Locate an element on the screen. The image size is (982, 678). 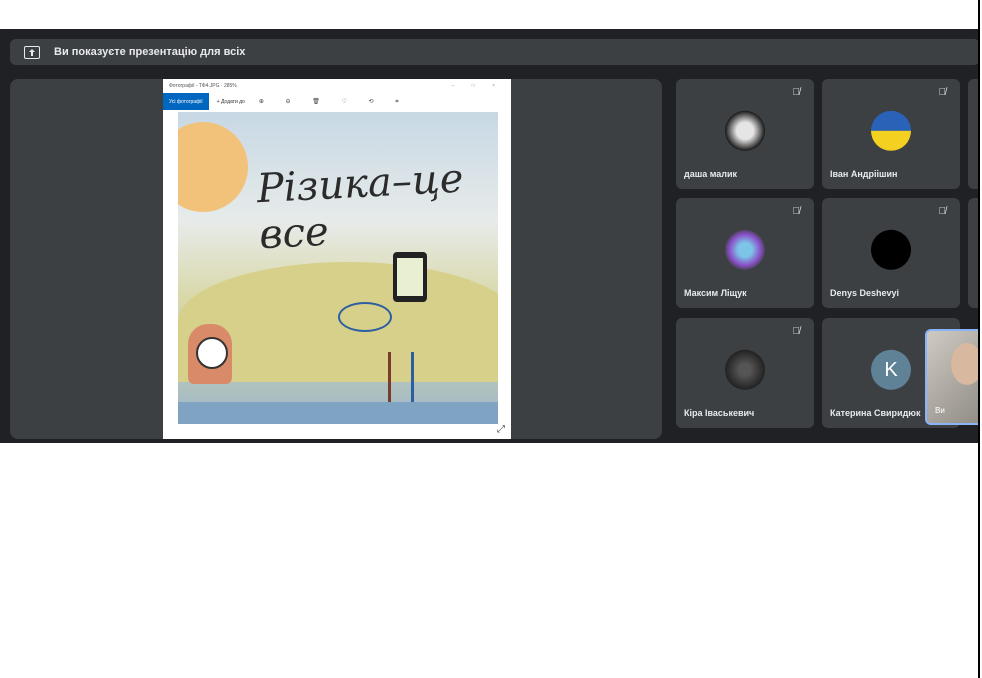
add-to-button: + Додати до is located at coordinates (231, 102).